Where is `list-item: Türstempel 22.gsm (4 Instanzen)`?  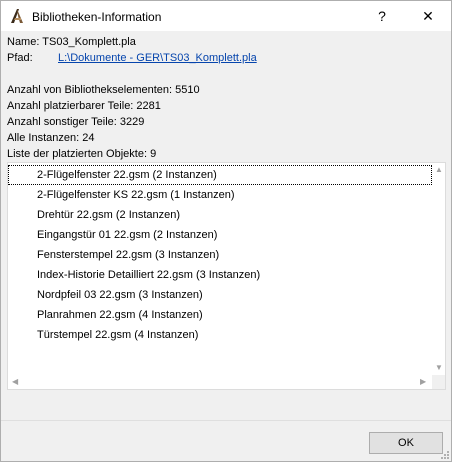 list-item: Türstempel 22.gsm (4 Instanzen) is located at coordinates (220, 335).